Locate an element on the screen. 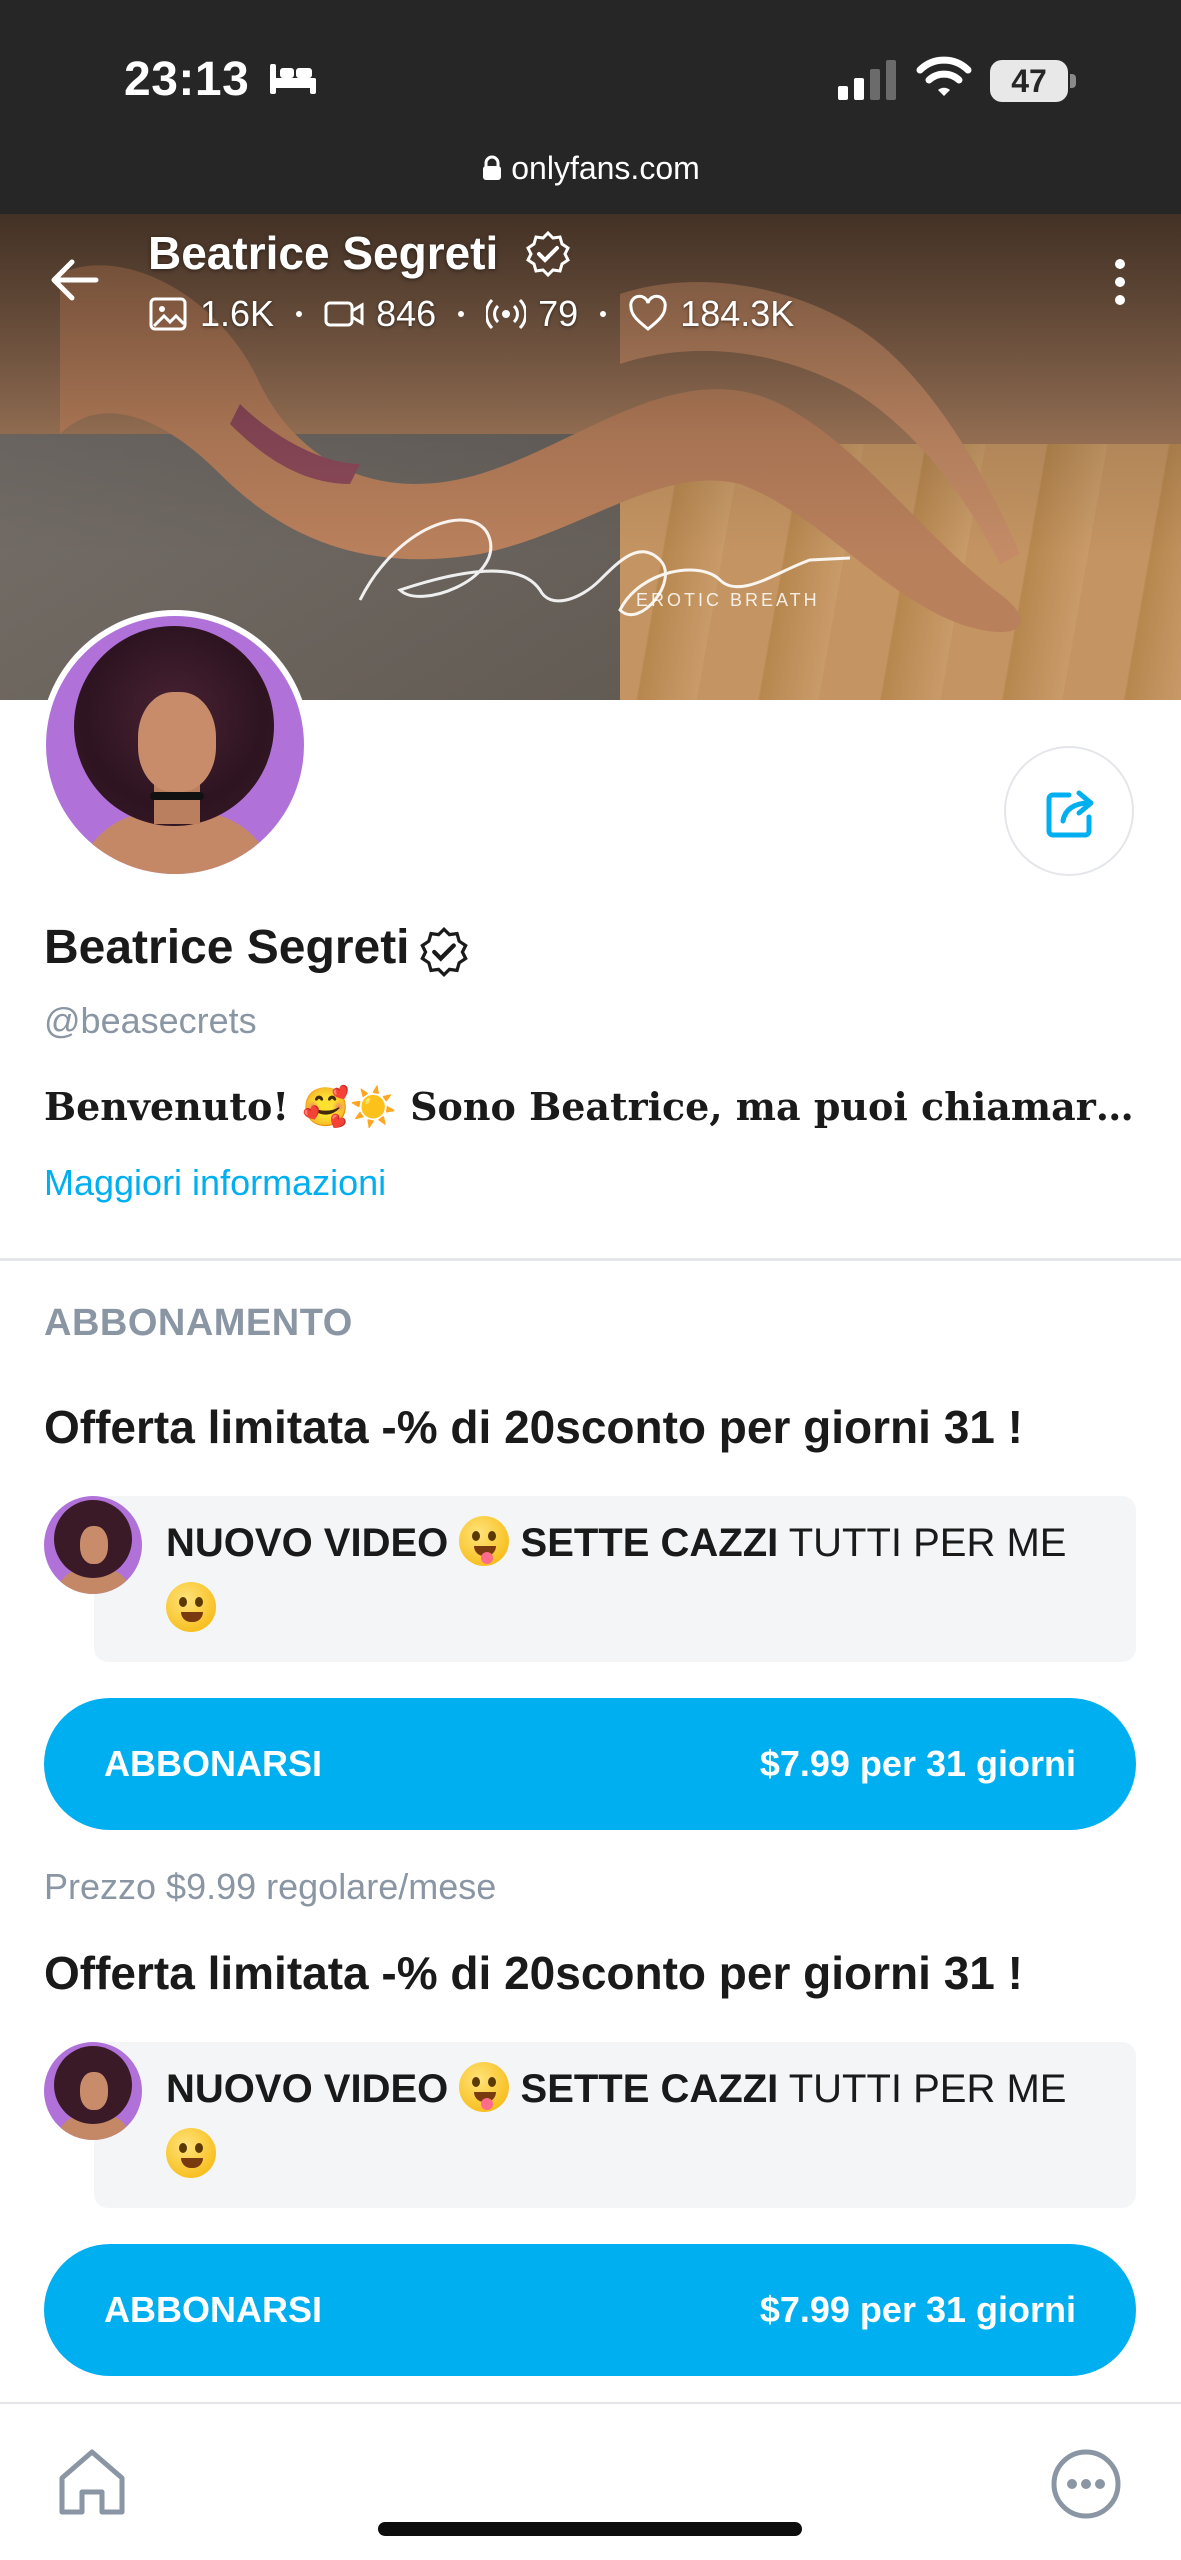  share-icon is located at coordinates (1070, 814).